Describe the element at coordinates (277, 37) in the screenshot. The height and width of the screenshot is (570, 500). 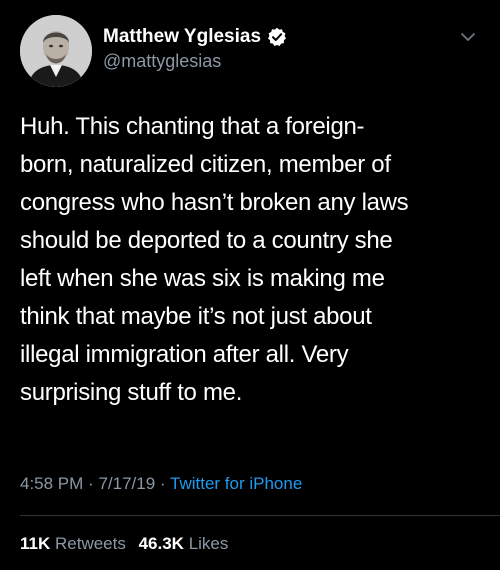
I see `verified-badge-icon` at that location.